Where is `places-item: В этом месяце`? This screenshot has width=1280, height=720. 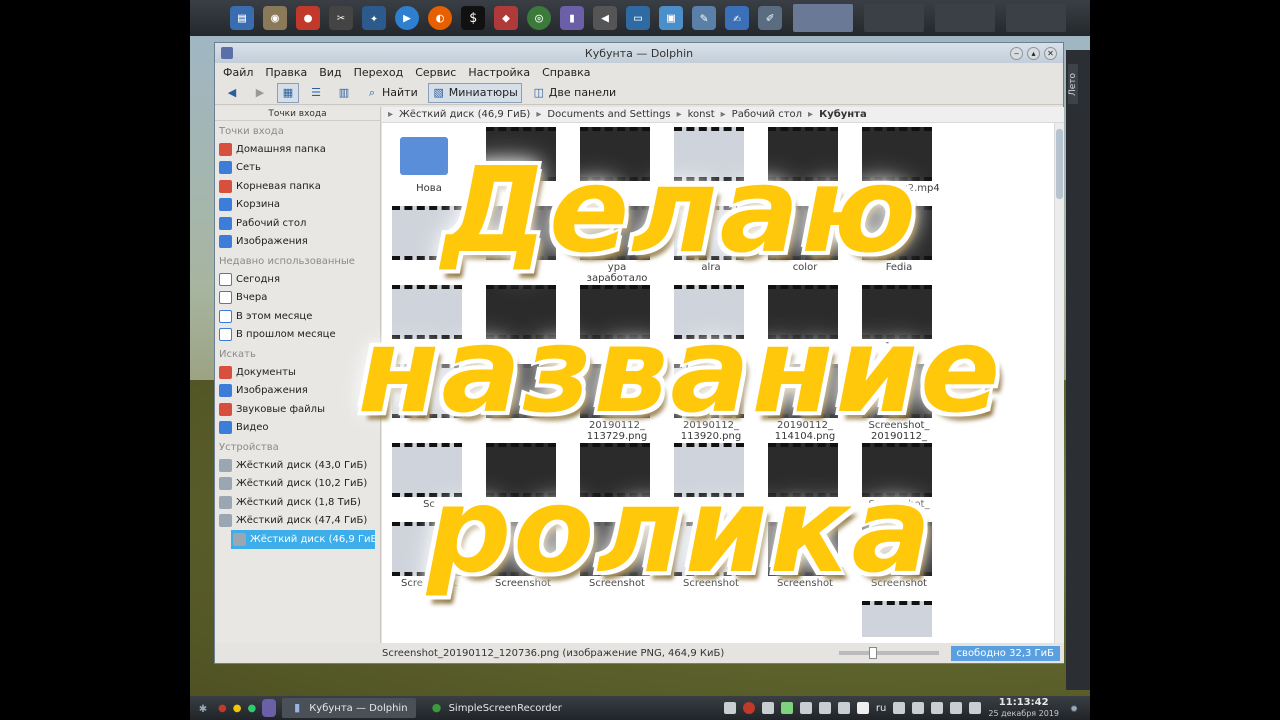 places-item: В этом месяце is located at coordinates (297, 316).